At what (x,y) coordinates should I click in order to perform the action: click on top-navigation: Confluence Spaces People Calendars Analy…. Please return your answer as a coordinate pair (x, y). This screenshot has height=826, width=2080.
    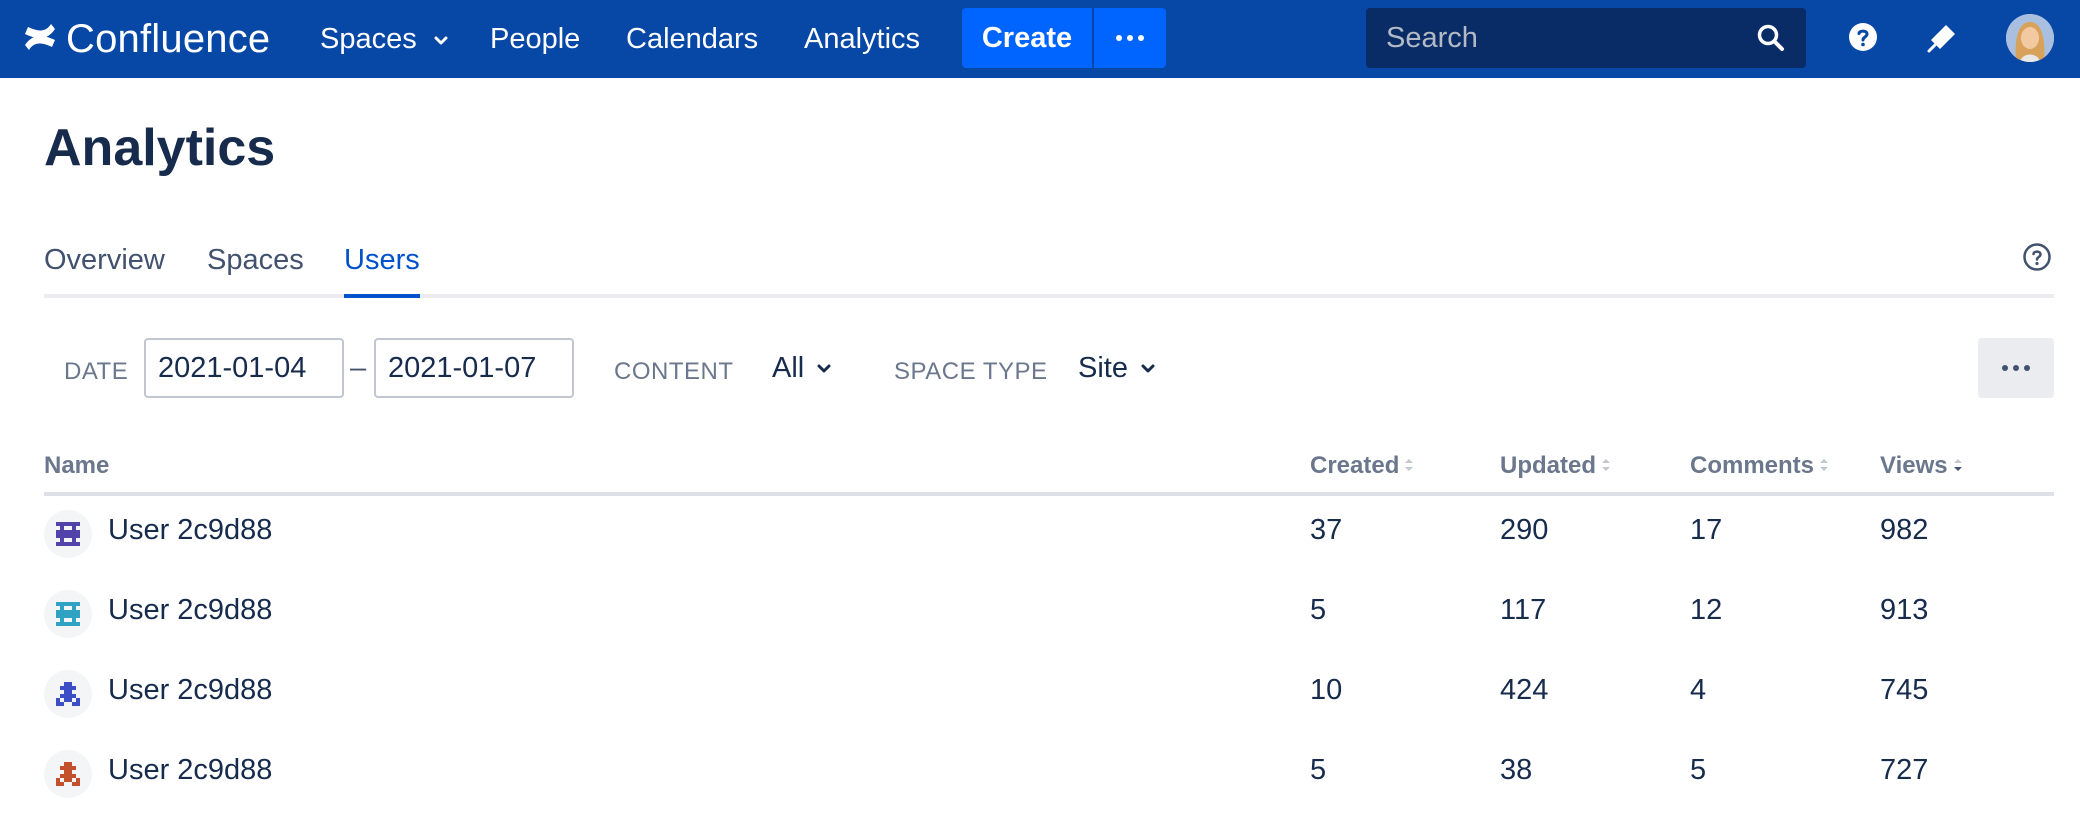
    Looking at the image, I should click on (1040, 39).